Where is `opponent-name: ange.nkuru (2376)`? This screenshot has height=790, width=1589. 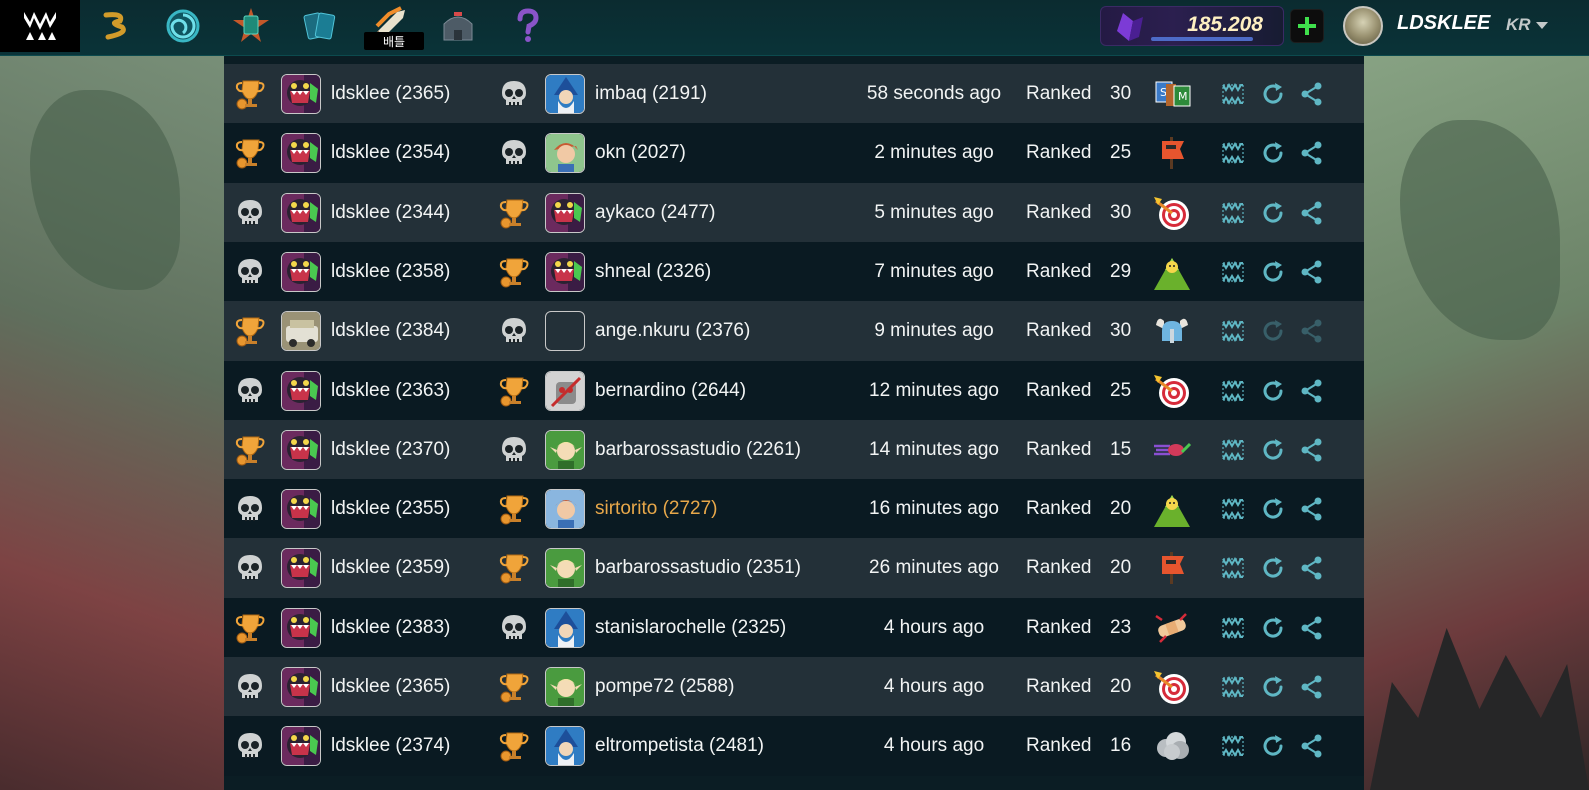 opponent-name: ange.nkuru (2376) is located at coordinates (672, 331).